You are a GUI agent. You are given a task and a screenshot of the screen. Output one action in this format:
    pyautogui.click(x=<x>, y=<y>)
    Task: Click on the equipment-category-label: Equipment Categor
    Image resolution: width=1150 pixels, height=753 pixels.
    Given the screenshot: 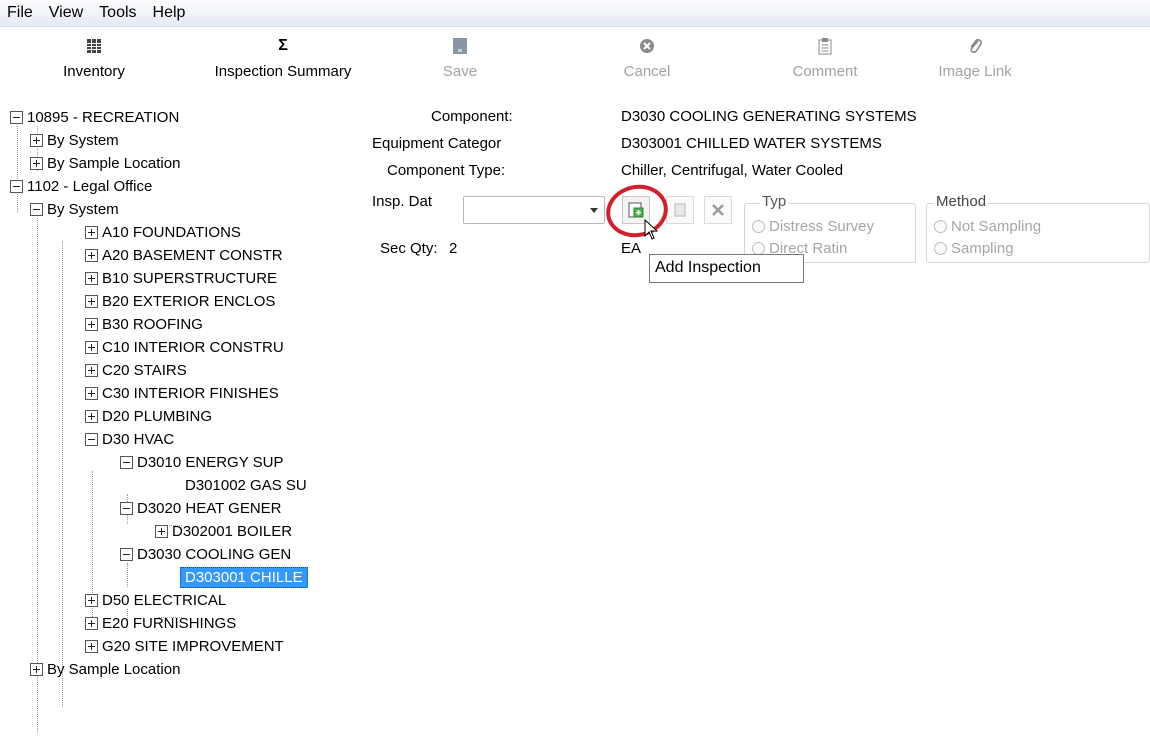 What is the action you would take?
    pyautogui.click(x=437, y=143)
    